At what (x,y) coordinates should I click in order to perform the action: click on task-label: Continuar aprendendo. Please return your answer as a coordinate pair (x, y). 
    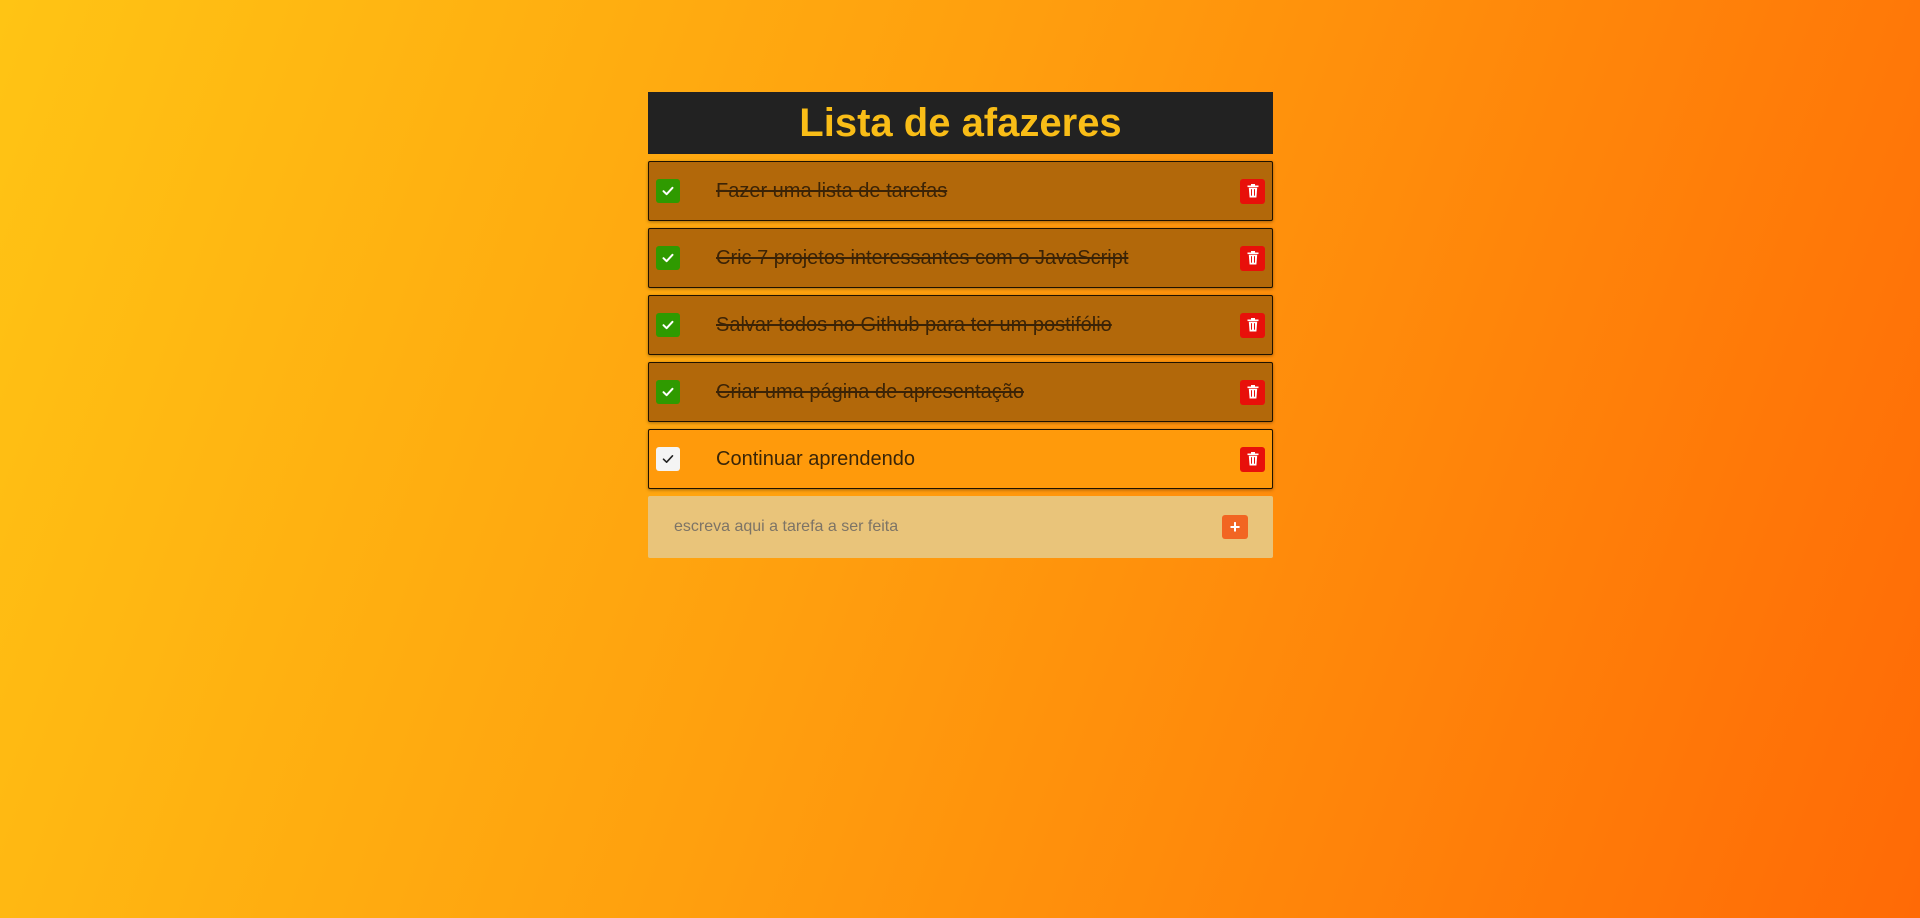
    Looking at the image, I should click on (816, 458).